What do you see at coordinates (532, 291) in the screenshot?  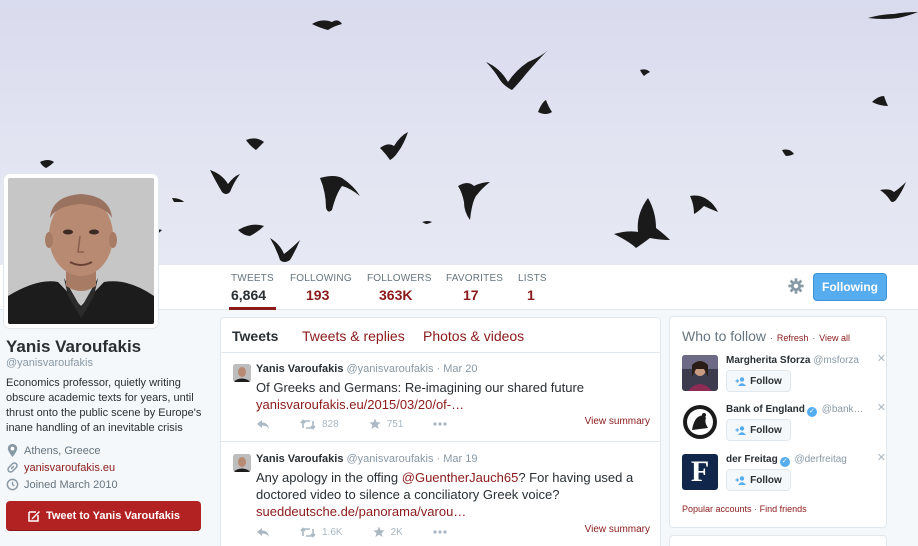 I see `stat-lists: LISTS 1` at bounding box center [532, 291].